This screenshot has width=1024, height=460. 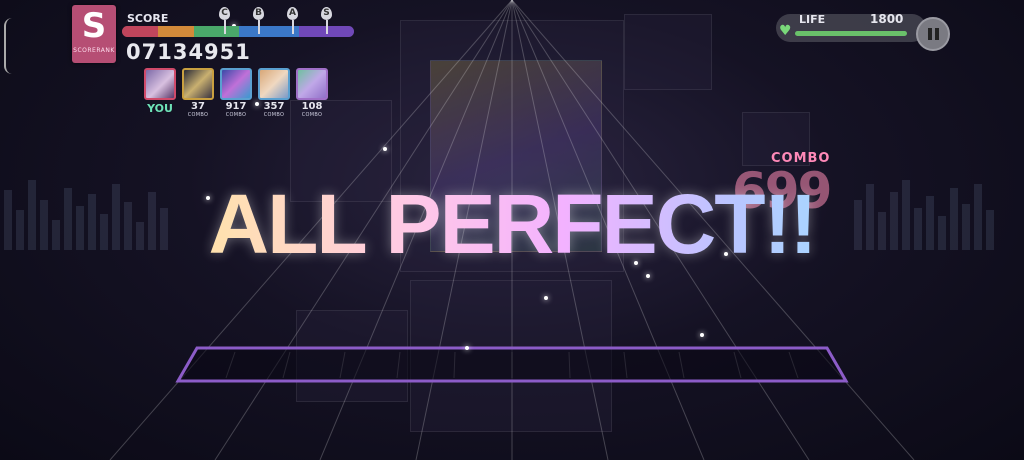 What do you see at coordinates (851, 33) in the screenshot?
I see `life-bar` at bounding box center [851, 33].